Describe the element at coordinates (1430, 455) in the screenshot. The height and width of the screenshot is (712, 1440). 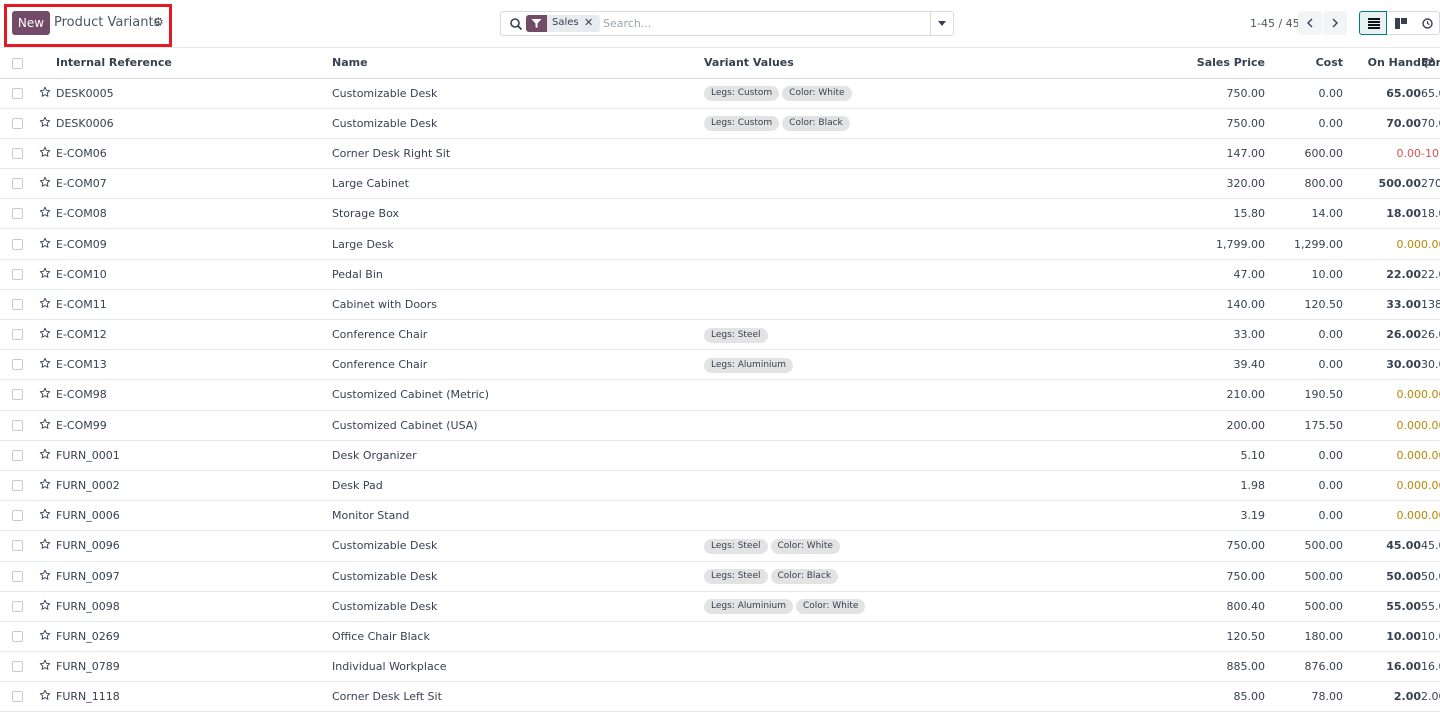
I see `cell-forecasted: 0.00` at that location.